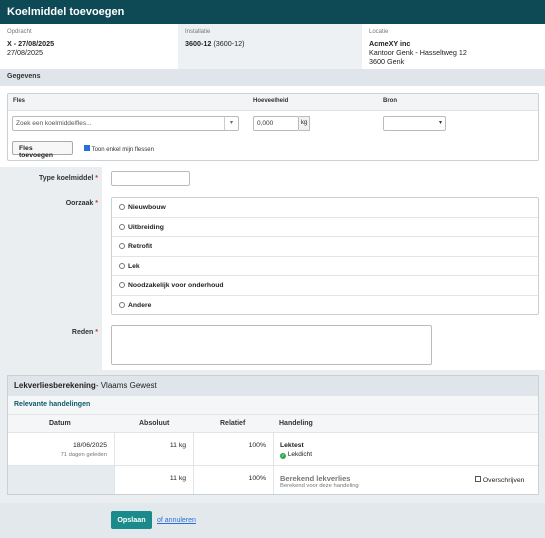 Image resolution: width=545 pixels, height=538 pixels. What do you see at coordinates (418, 52) in the screenshot?
I see `locatie-address: Kantoor Genk - Hasseltweg 12` at bounding box center [418, 52].